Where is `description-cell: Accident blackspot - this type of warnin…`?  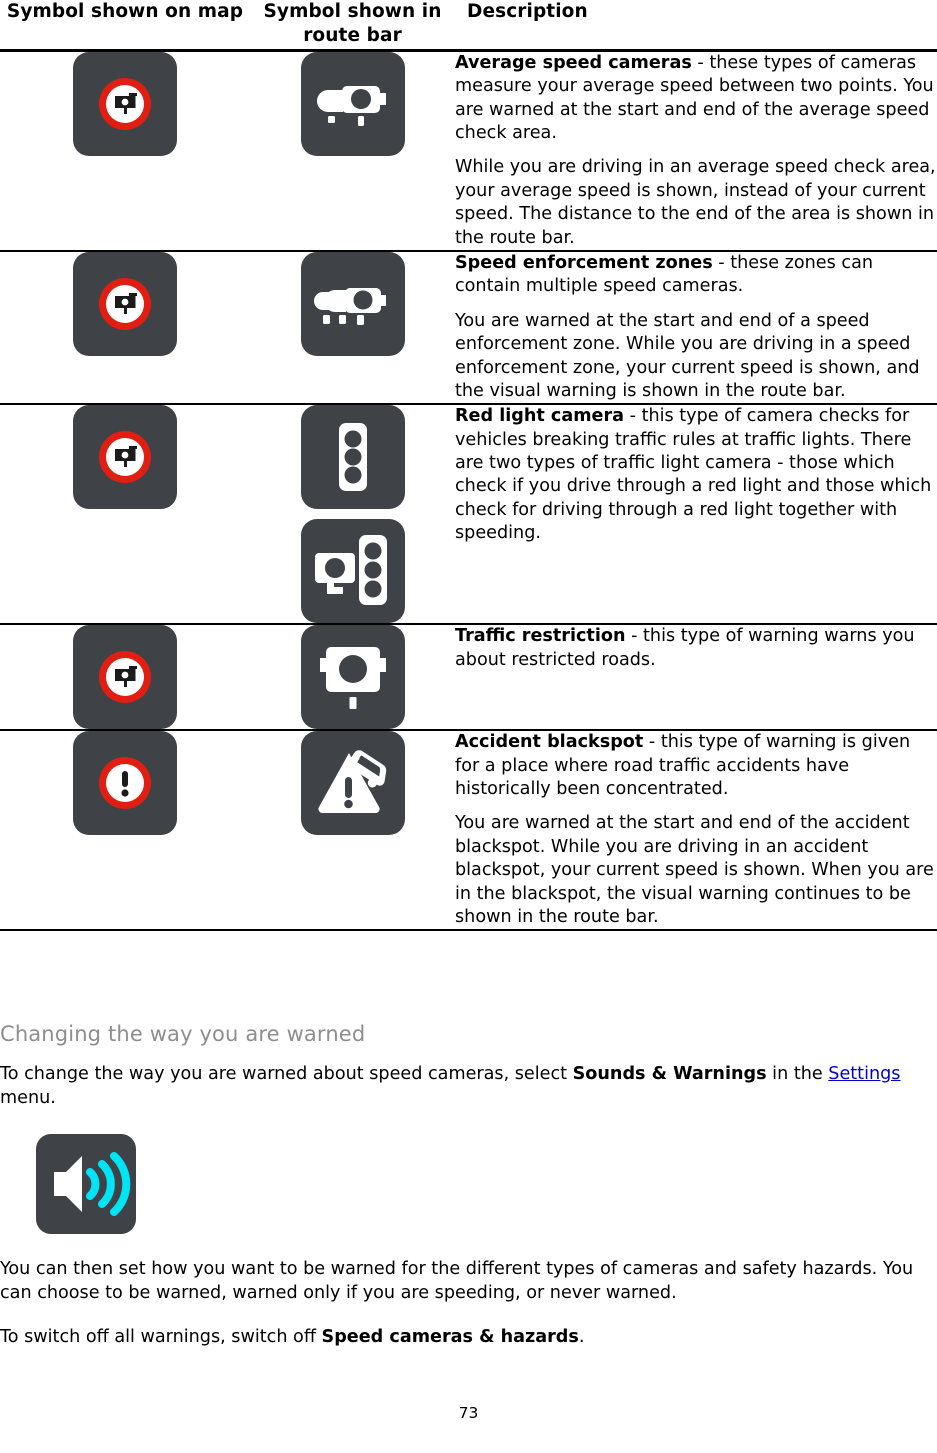
description-cell: Accident blackspot - this type of warnin… is located at coordinates (696, 830).